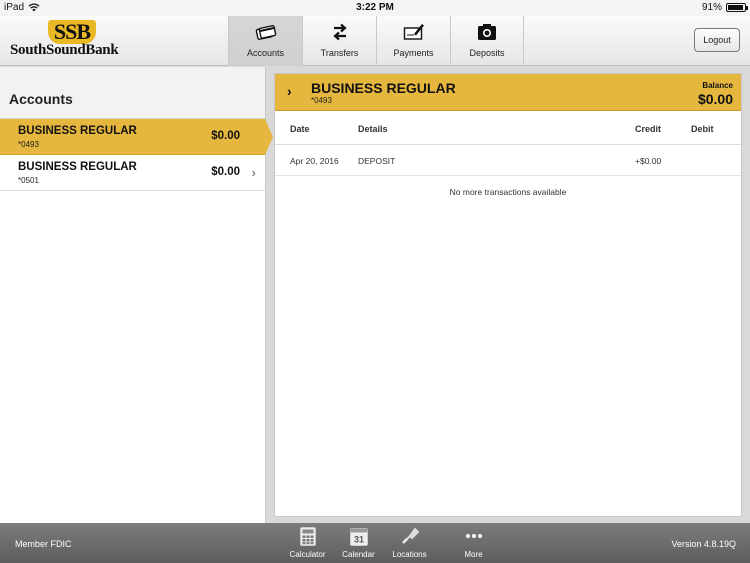 Image resolution: width=750 pixels, height=563 pixels. What do you see at coordinates (28, 144) in the screenshot?
I see `account-number: *0493` at bounding box center [28, 144].